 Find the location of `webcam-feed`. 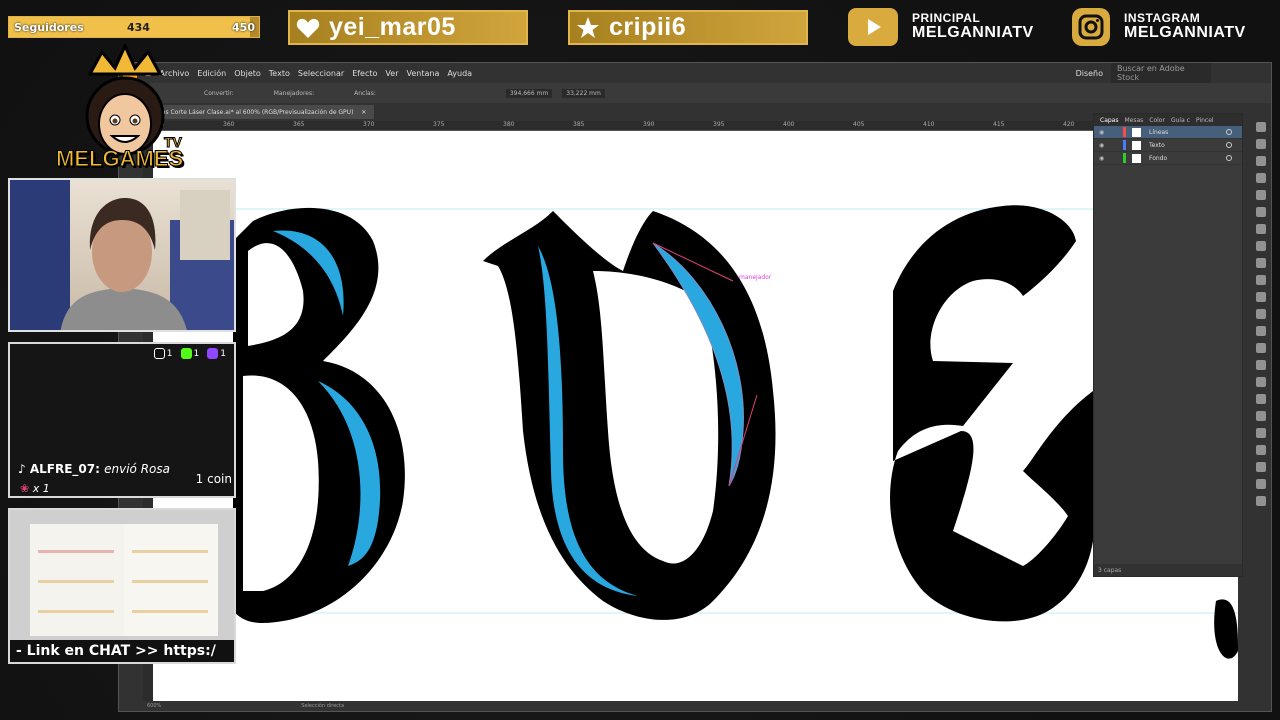

webcam-feed is located at coordinates (122, 255).